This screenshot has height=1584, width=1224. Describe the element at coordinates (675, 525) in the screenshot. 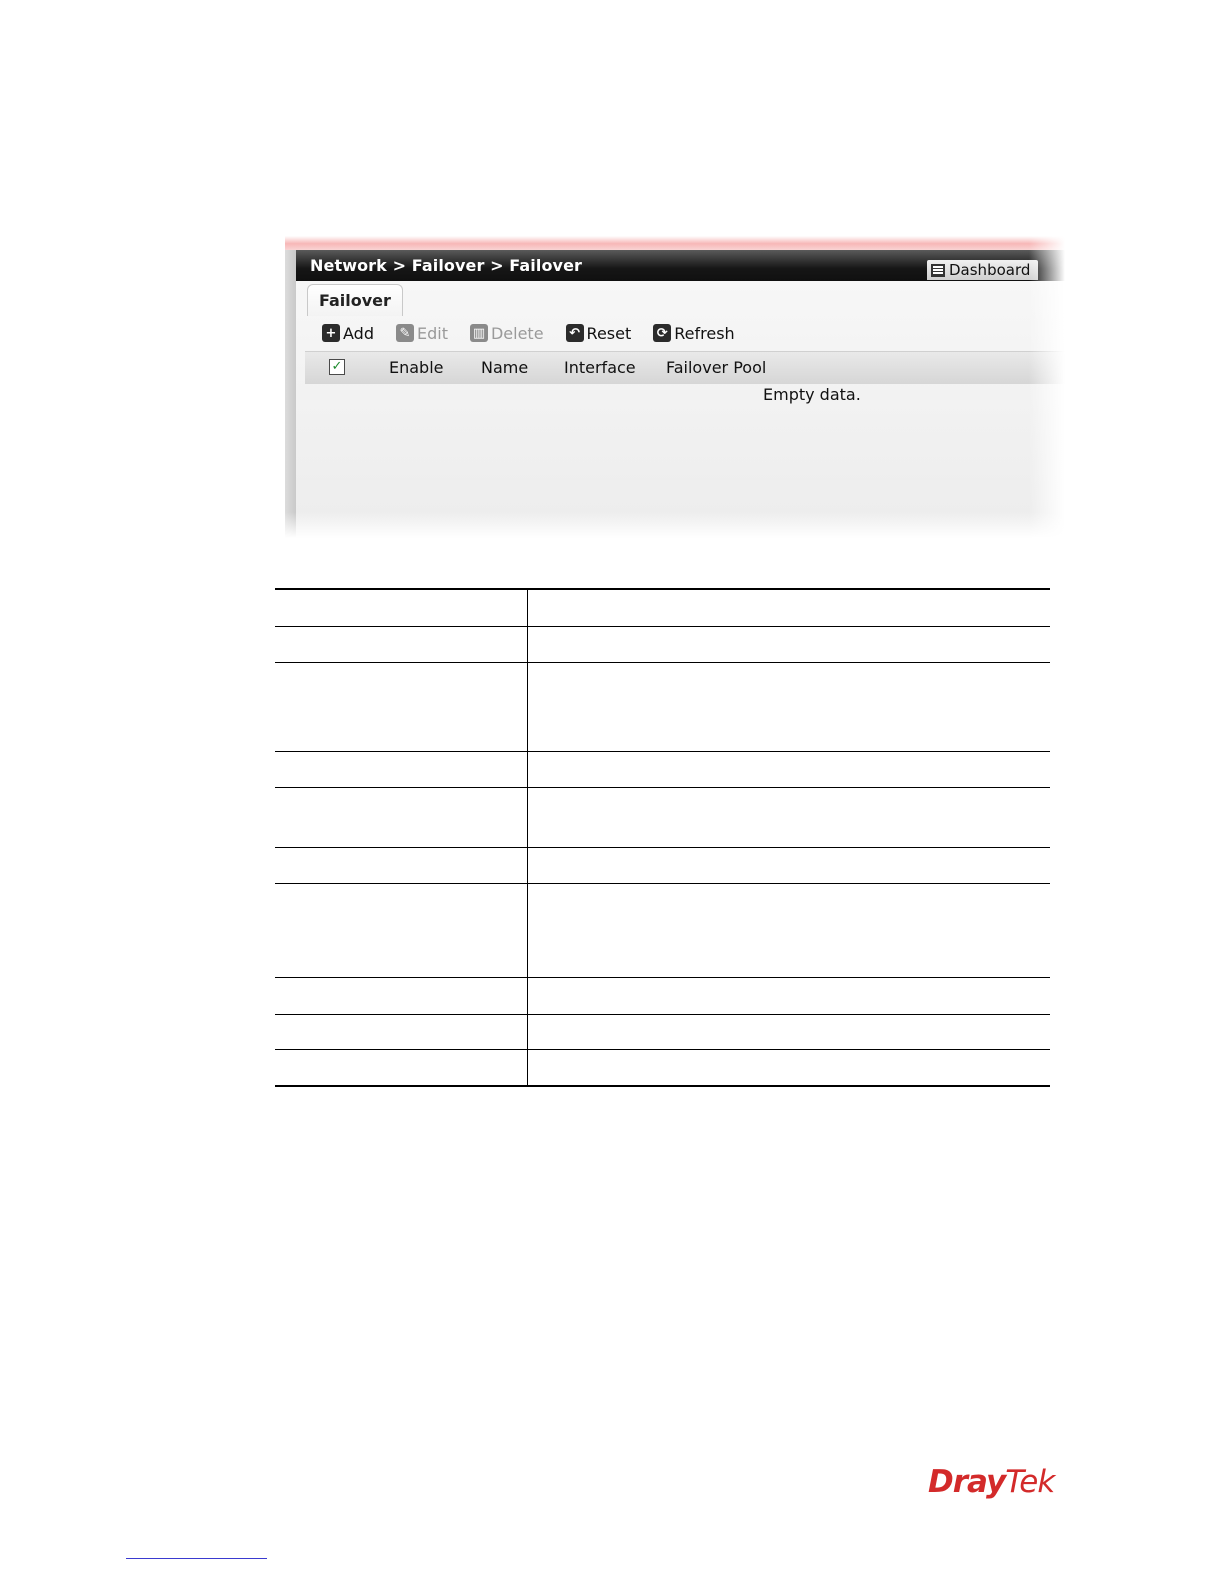

I see `screenshot-bottom-fade` at that location.